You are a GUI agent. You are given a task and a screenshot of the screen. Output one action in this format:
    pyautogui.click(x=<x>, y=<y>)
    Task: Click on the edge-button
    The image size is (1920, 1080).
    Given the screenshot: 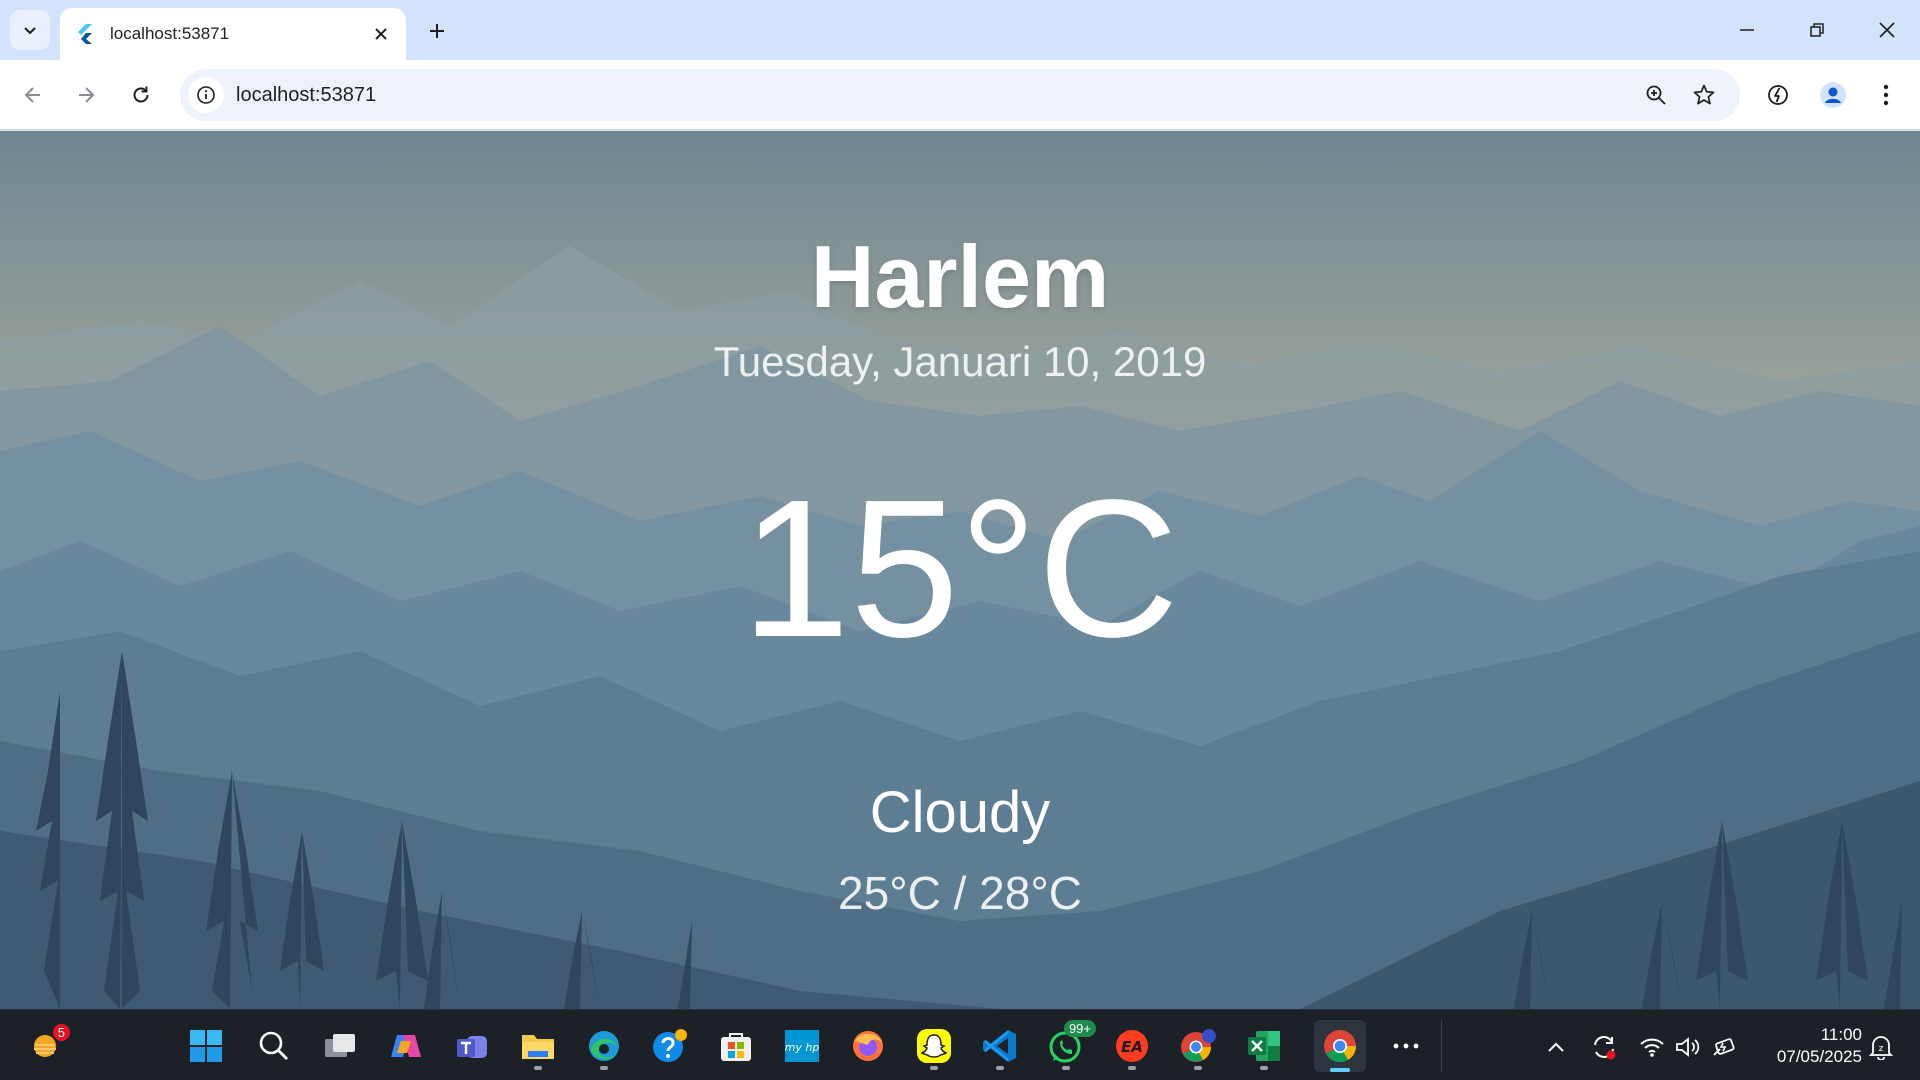 What is the action you would take?
    pyautogui.click(x=604, y=1046)
    